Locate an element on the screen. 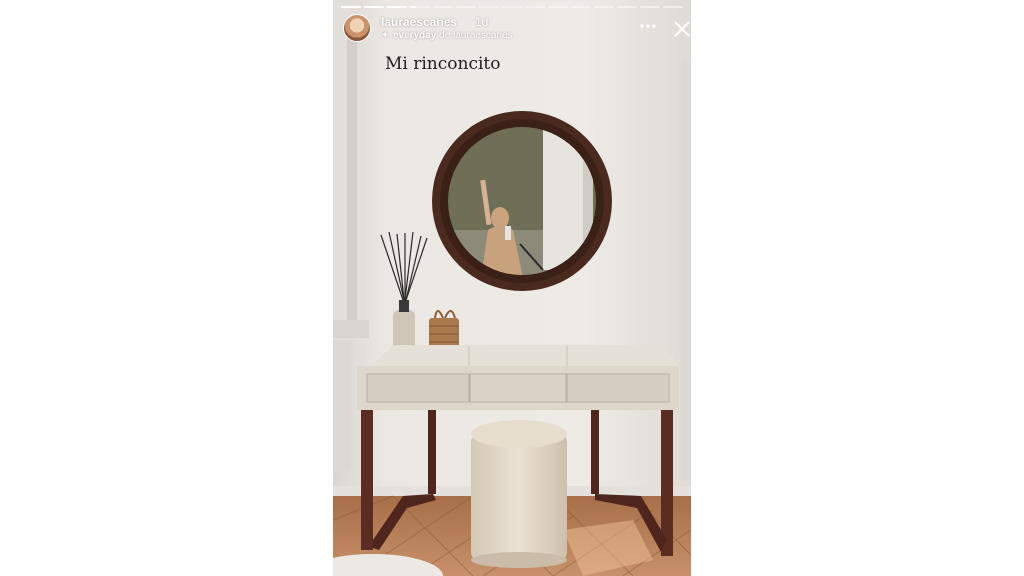 The width and height of the screenshot is (1024, 576). highlight-name: everyday is located at coordinates (415, 35).